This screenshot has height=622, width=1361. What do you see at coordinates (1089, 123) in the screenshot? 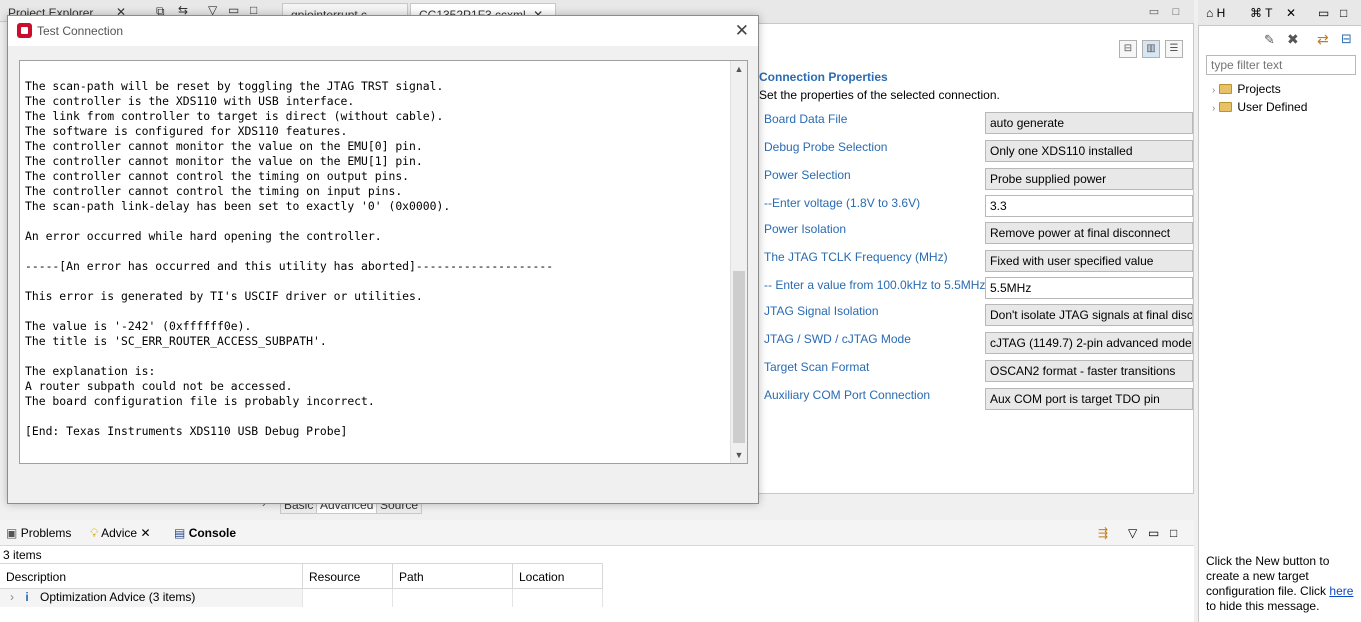
I see `select-board-data-file: auto generate` at bounding box center [1089, 123].